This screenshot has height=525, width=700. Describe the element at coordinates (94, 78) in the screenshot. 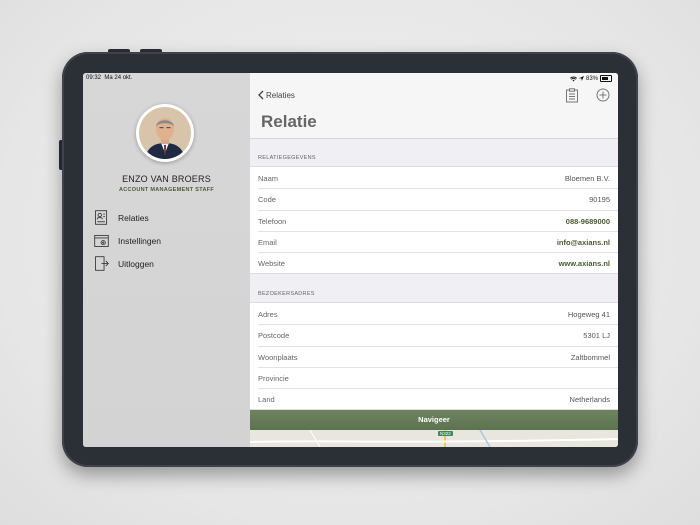

I see `status-time-value: 09:32` at that location.